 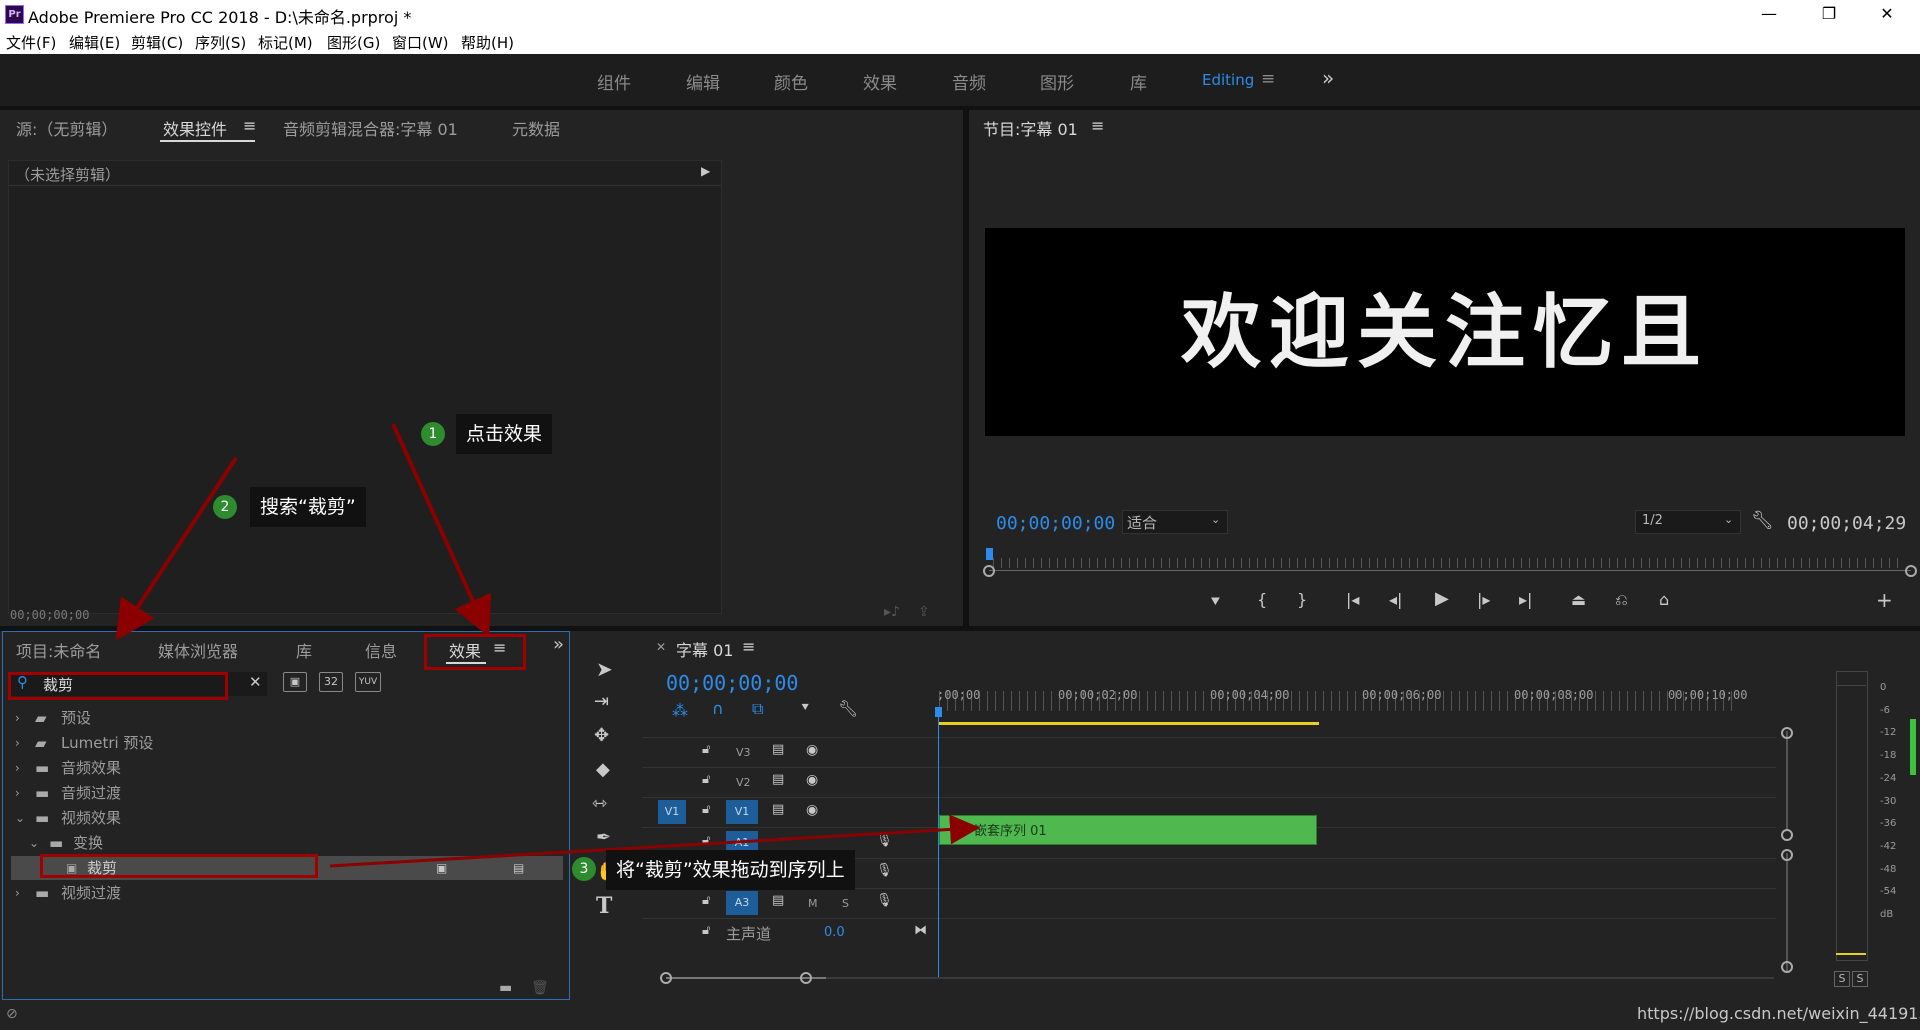 I want to click on callout-text-2: 搜索“裁剪”, so click(x=308, y=507).